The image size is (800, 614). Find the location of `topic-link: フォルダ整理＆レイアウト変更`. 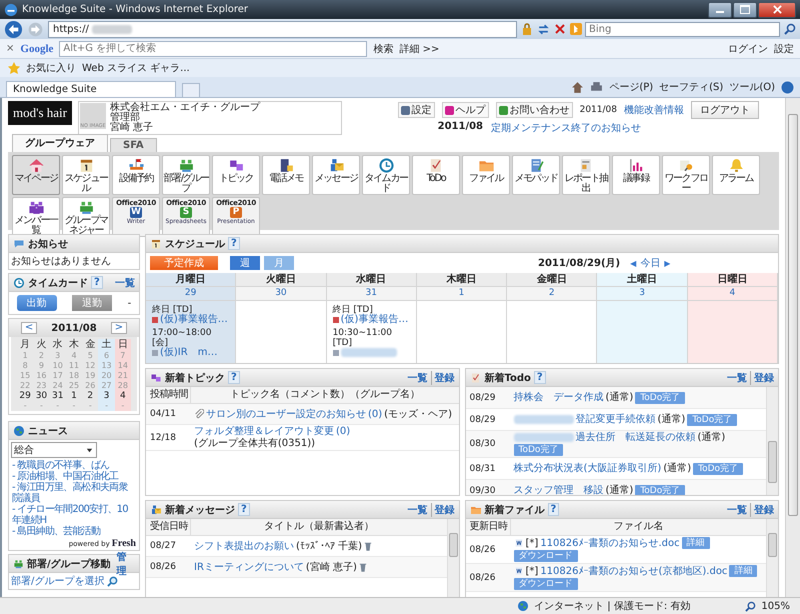

topic-link: フォルダ整理＆レイアウト変更 is located at coordinates (264, 431).